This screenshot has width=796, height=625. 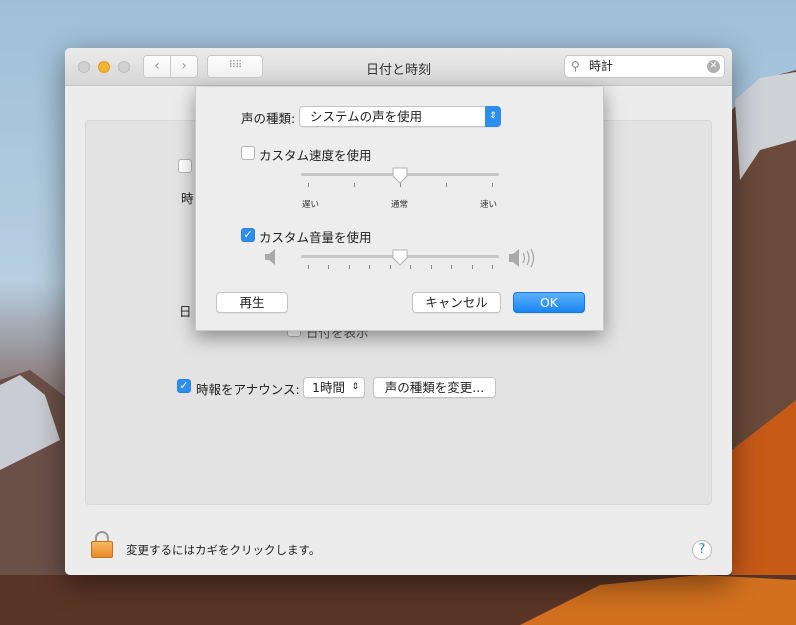 What do you see at coordinates (522, 258) in the screenshot?
I see `speaker-high-icon` at bounding box center [522, 258].